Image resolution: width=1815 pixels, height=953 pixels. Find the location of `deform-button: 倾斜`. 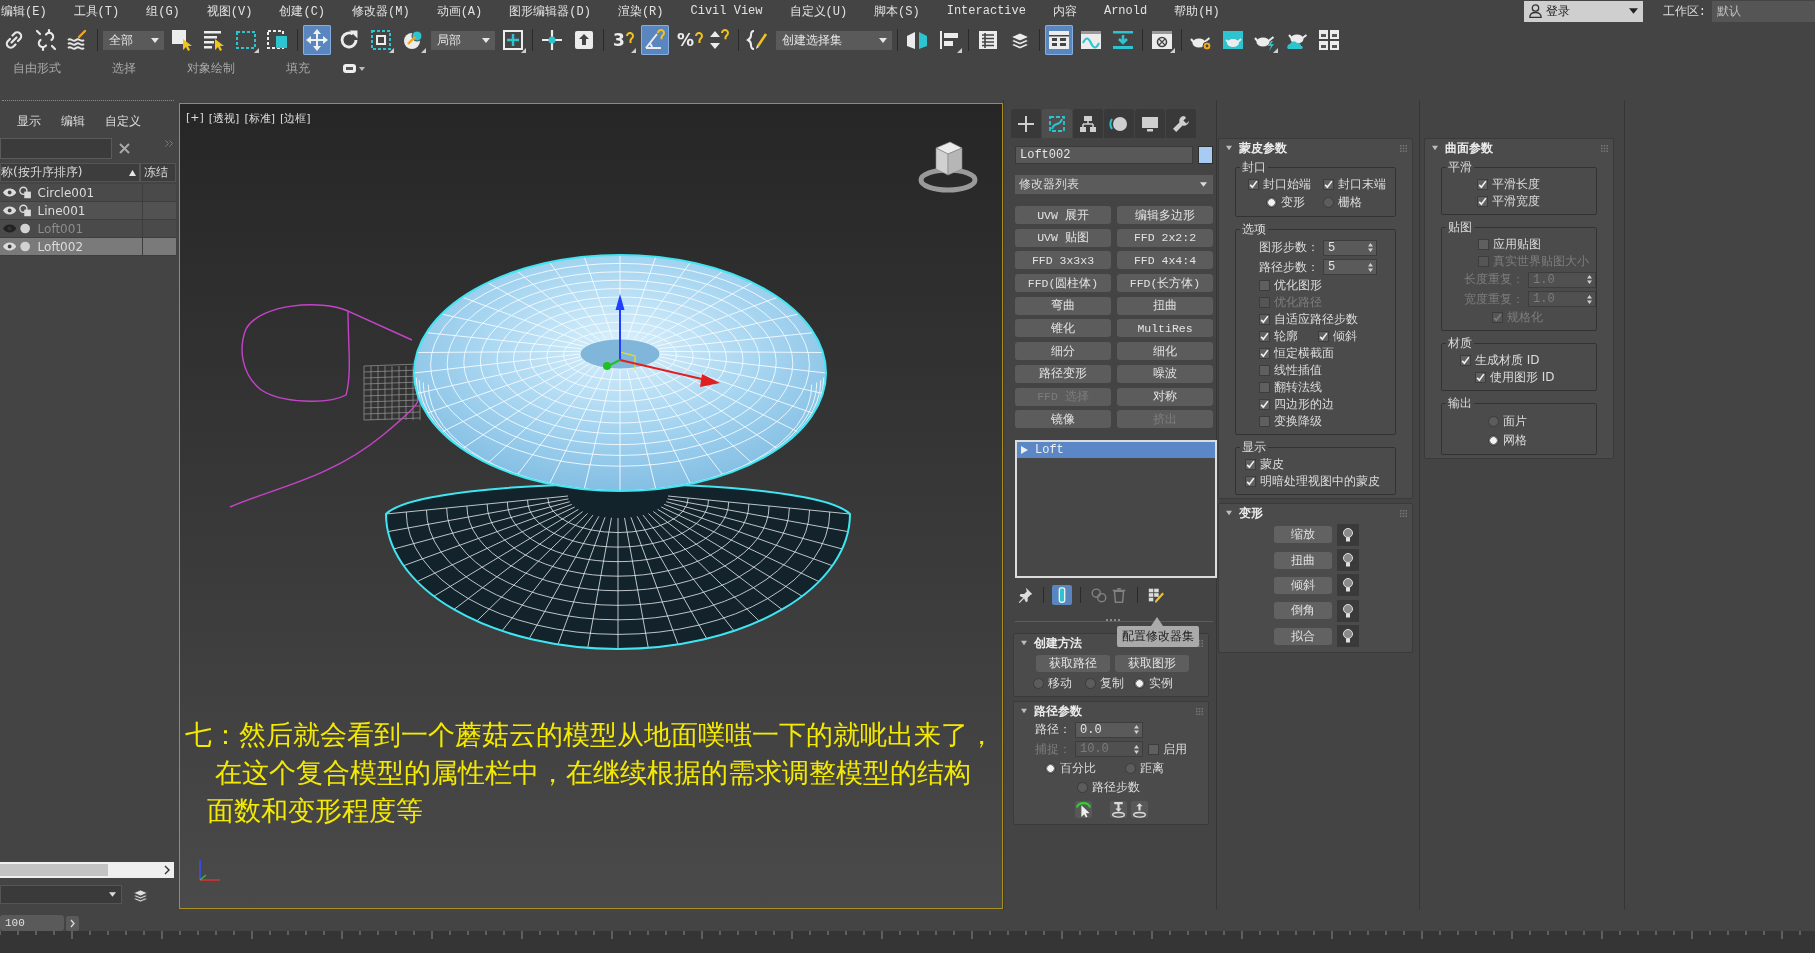

deform-button: 倾斜 is located at coordinates (1303, 585).